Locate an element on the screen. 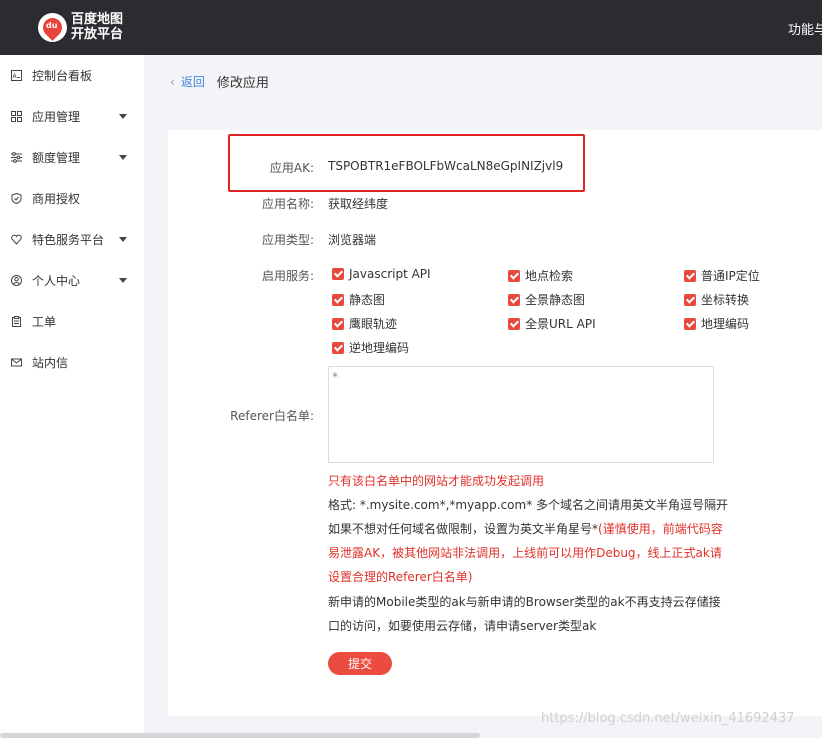  service-label: 全景静态图 is located at coordinates (555, 300).